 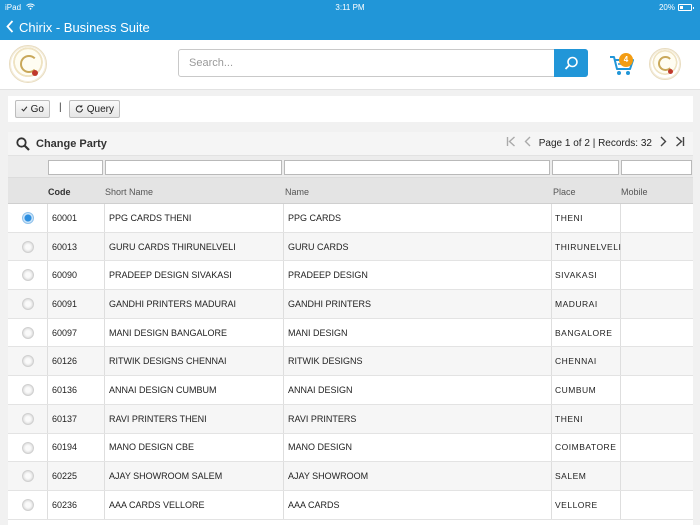 I want to click on search-icon, so click(x=23, y=146).